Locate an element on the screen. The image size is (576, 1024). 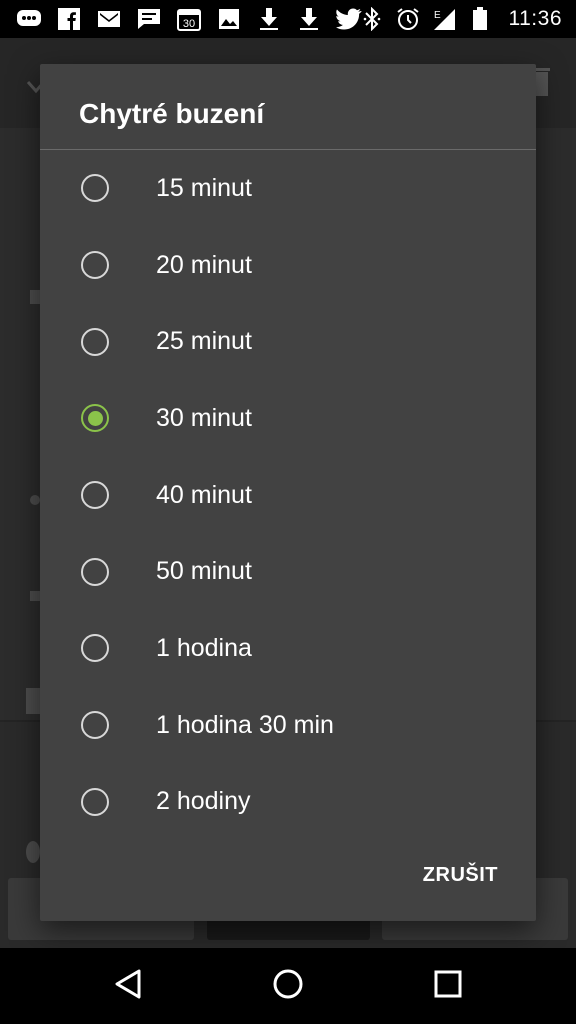
radio-option: 1 hodina 30 min is located at coordinates (288, 725).